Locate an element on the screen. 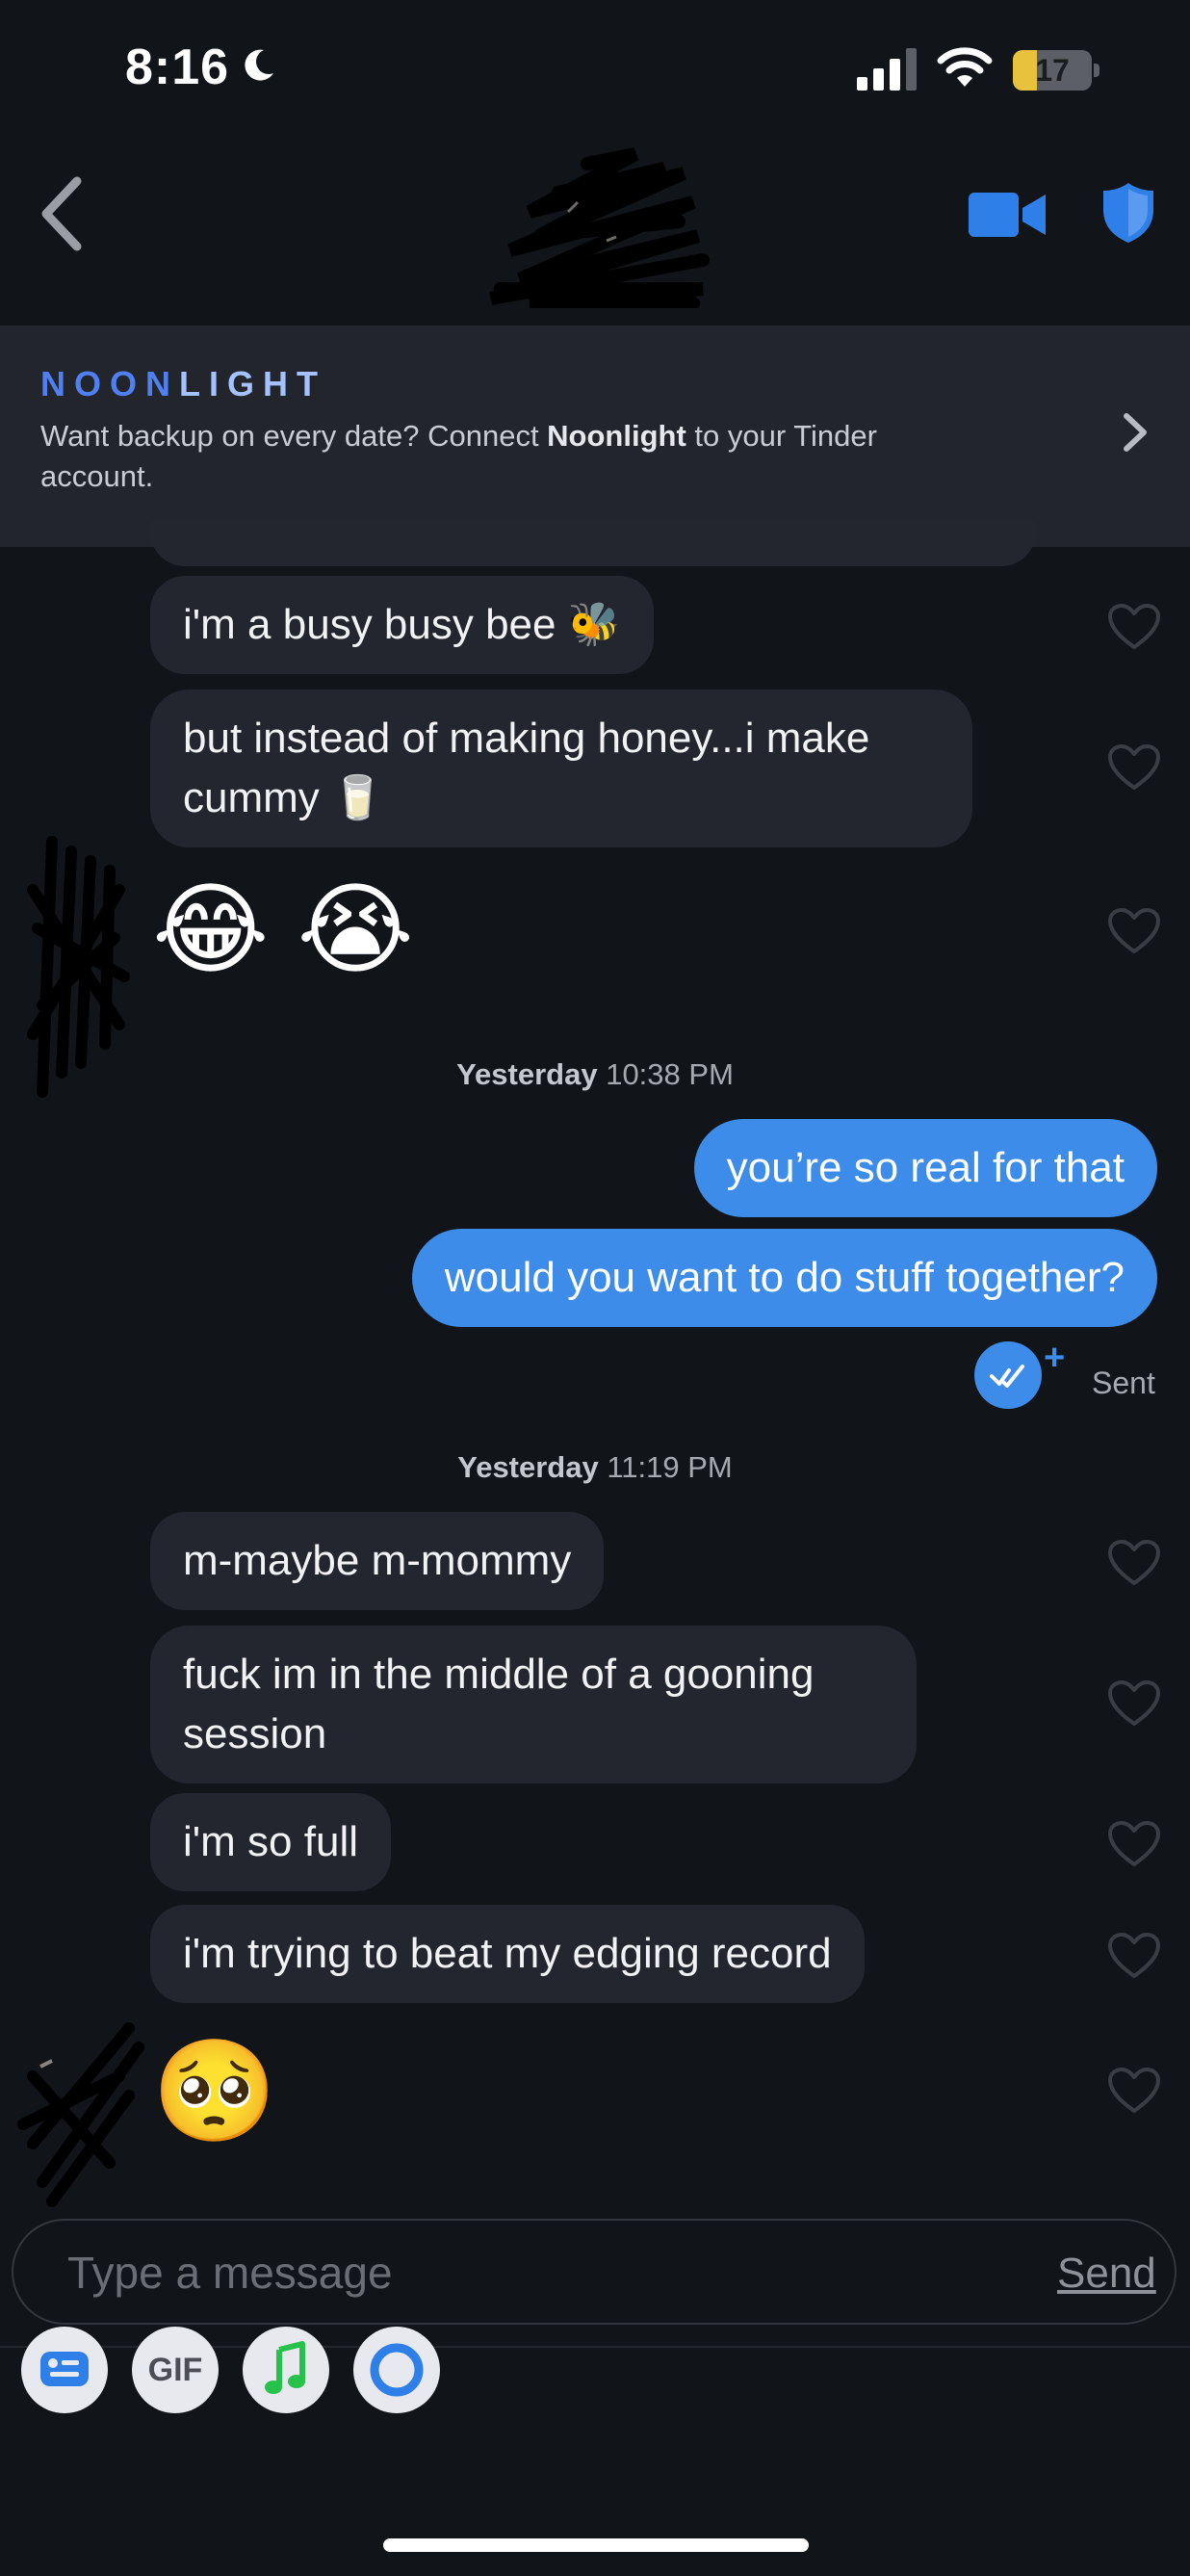 Image resolution: width=1190 pixels, height=2576 pixels. battery-icon: 17 is located at coordinates (1056, 70).